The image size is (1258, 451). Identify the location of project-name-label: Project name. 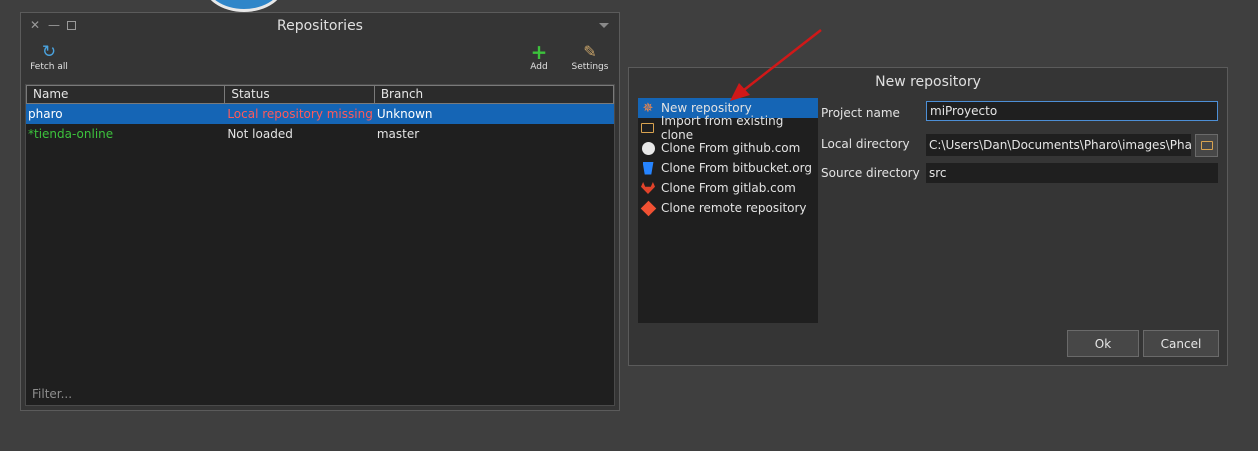
(860, 113).